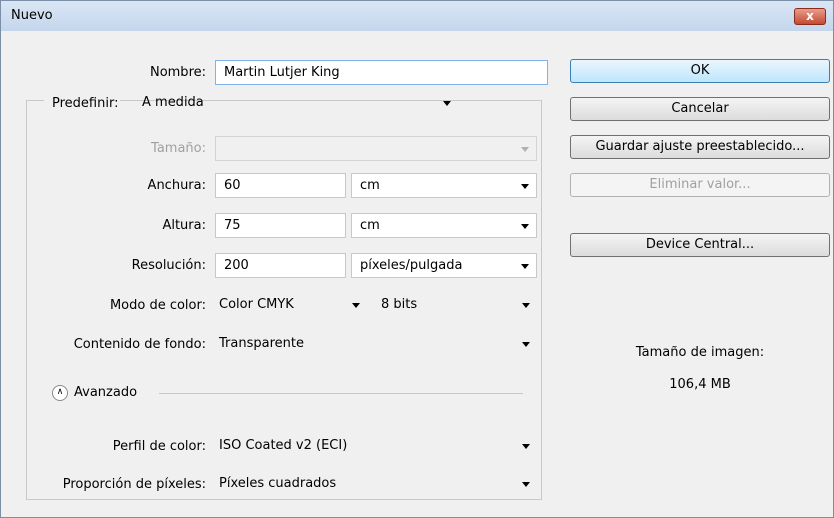 The width and height of the screenshot is (834, 518). I want to click on perfil-color-label: Perfil de color:, so click(159, 446).